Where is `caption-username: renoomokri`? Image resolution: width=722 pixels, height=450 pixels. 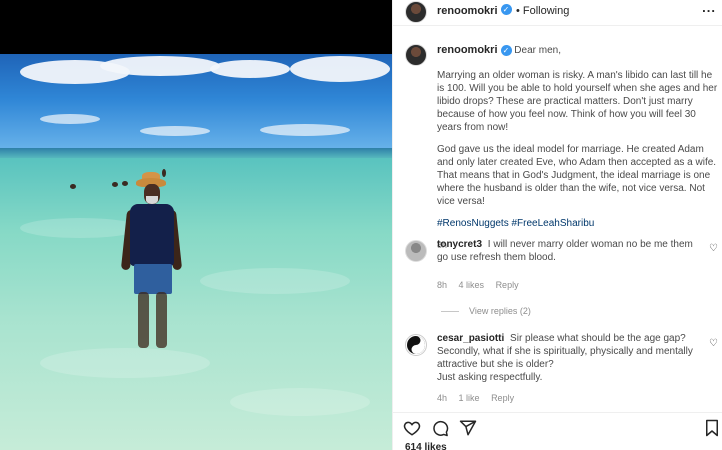
caption-username: renoomokri is located at coordinates (467, 50).